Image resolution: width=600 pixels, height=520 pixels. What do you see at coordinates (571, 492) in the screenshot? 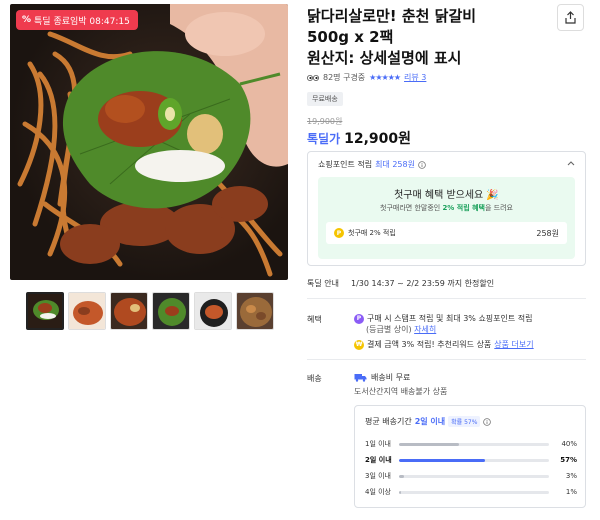
I see `delivery-row-value: 1%` at bounding box center [571, 492].